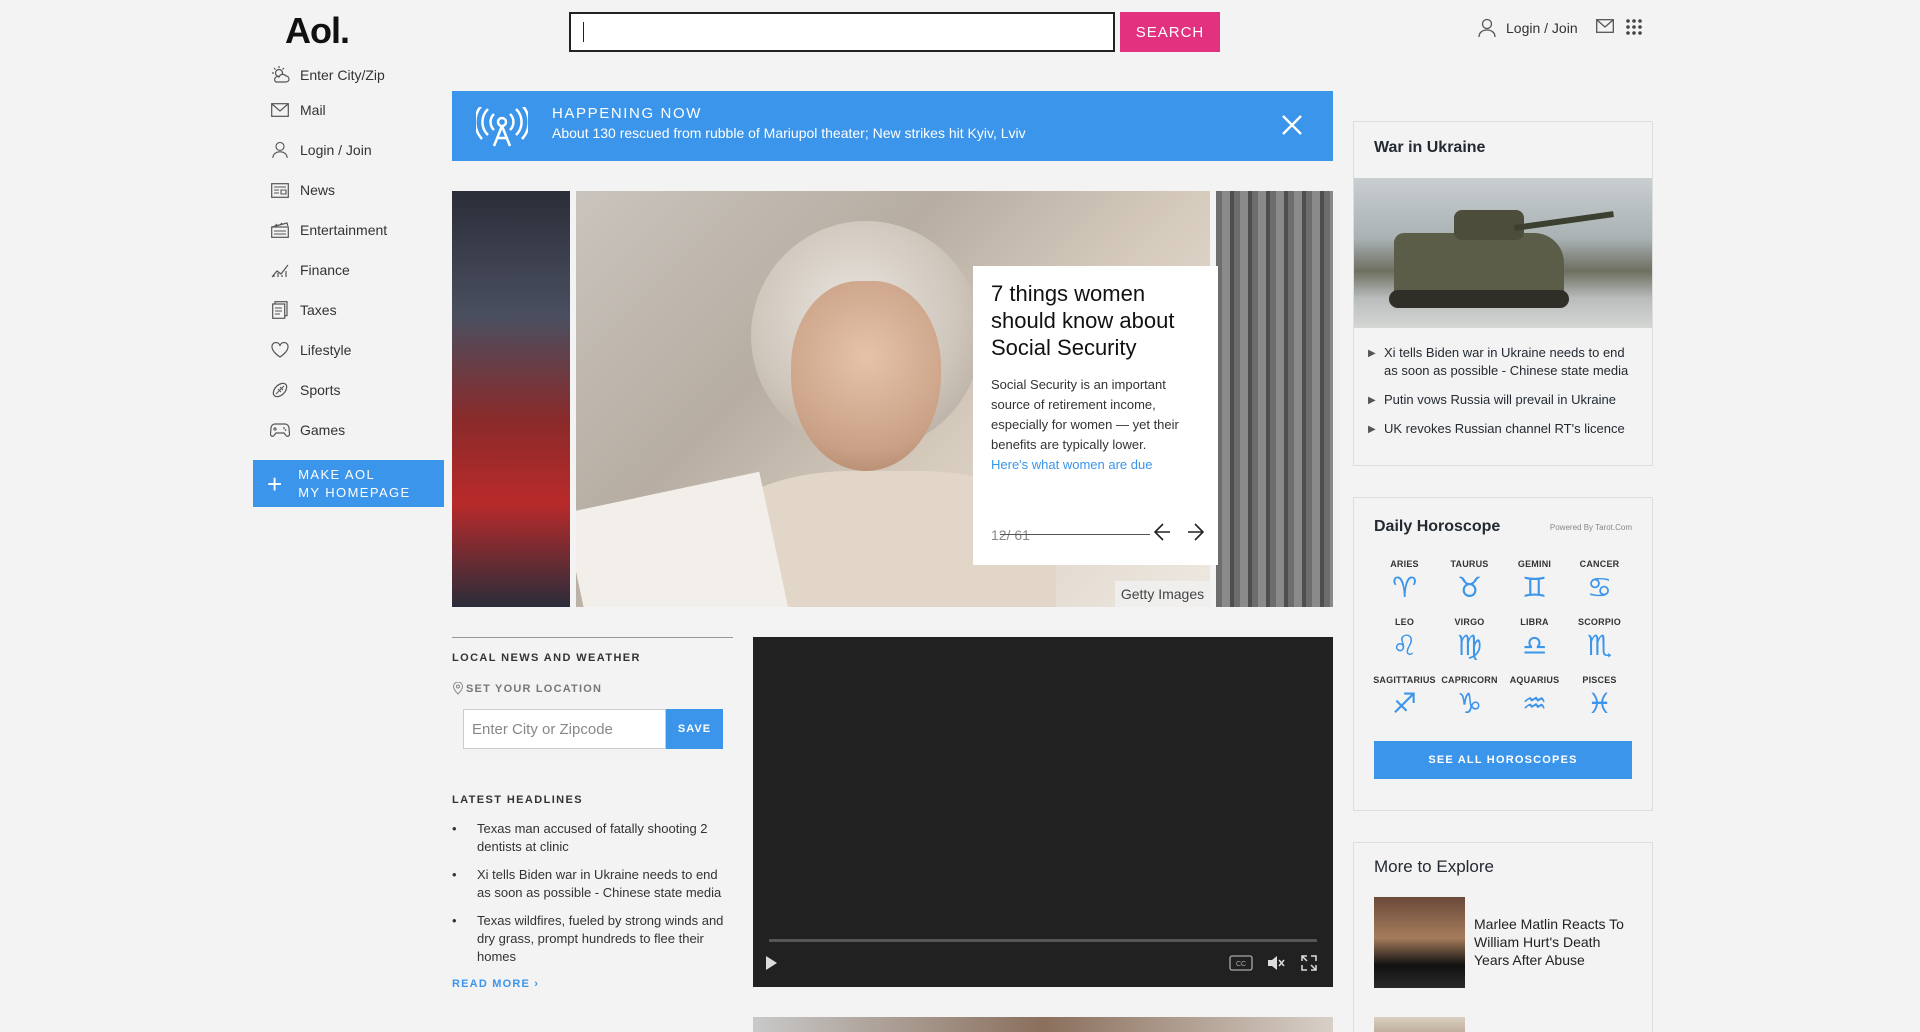  What do you see at coordinates (1437, 526) in the screenshot?
I see `horoscope-title: Daily Horoscope` at bounding box center [1437, 526].